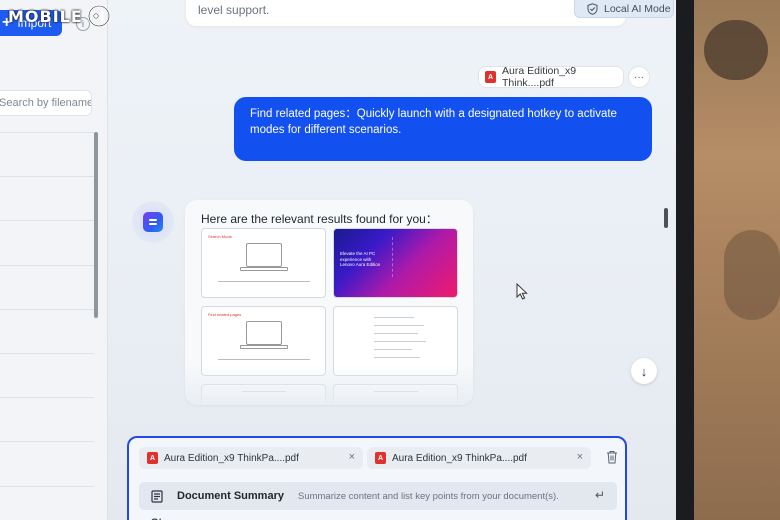 Image resolution: width=780 pixels, height=520 pixels. I want to click on assistant-avatar, so click(153, 222).